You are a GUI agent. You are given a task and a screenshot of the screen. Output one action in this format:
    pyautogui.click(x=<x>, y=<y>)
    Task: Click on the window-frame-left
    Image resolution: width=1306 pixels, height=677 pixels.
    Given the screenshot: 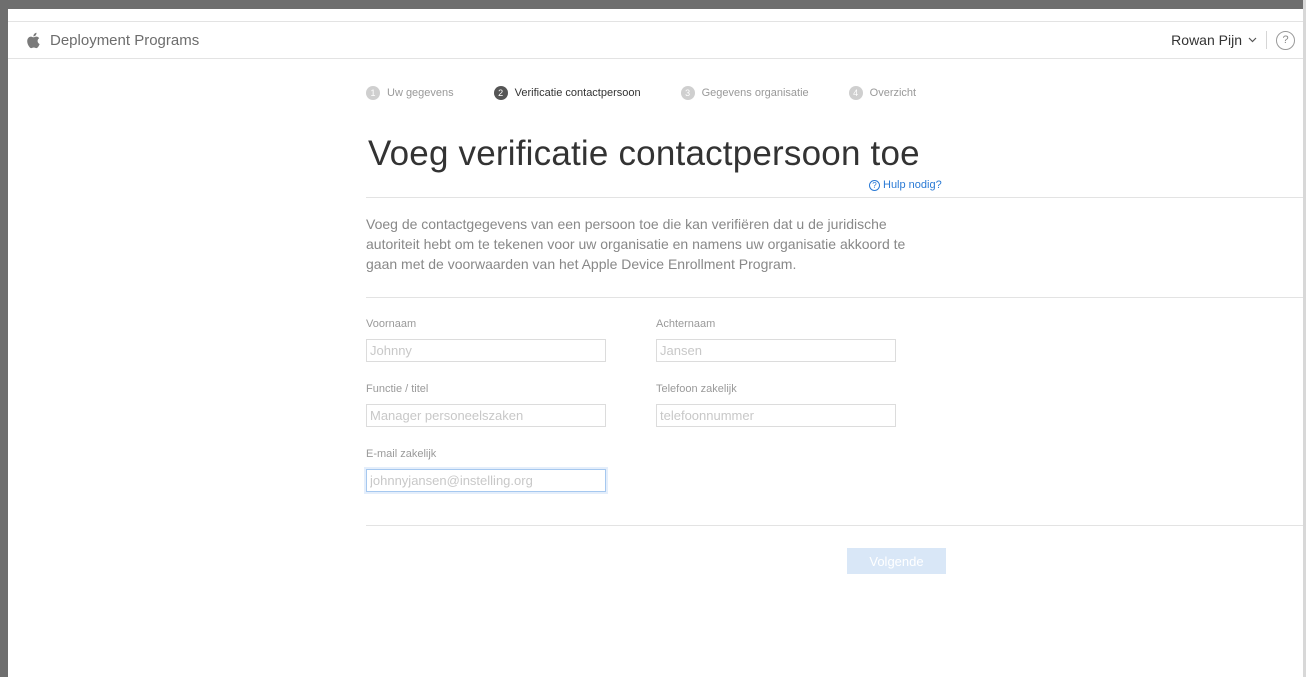 What is the action you would take?
    pyautogui.click(x=4, y=338)
    